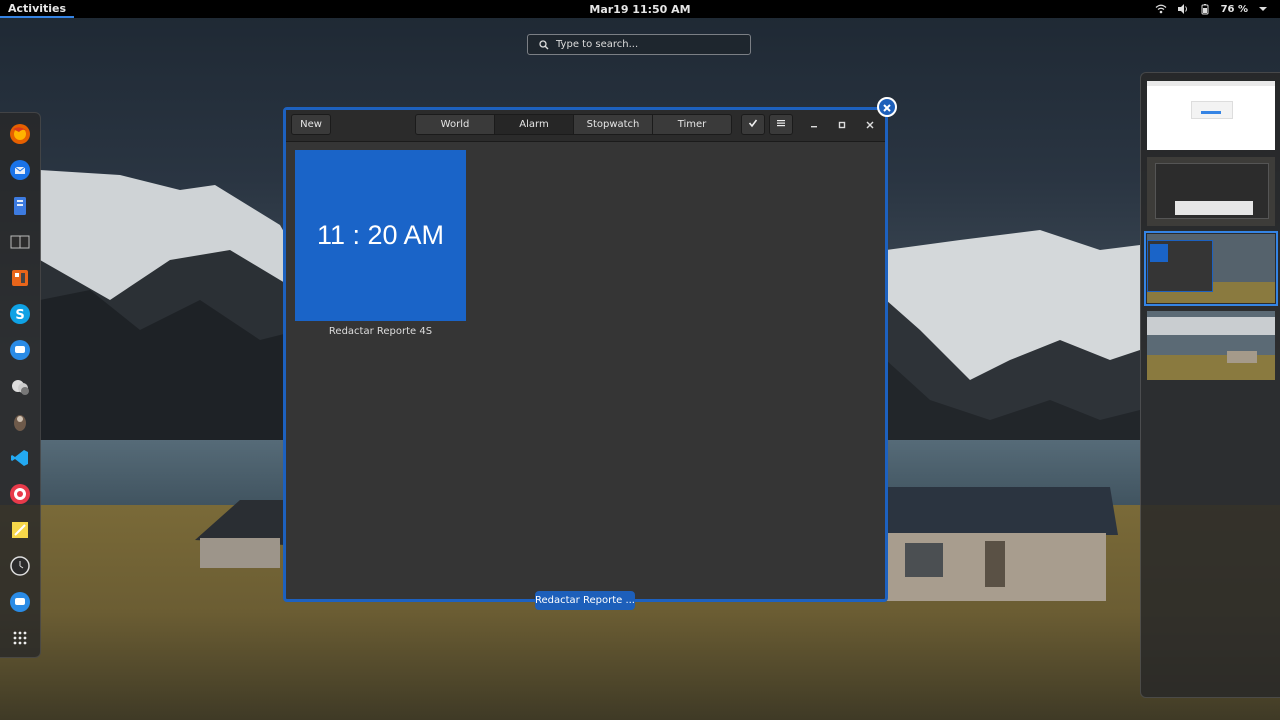  I want to click on battery-icon, so click(1205, 9).